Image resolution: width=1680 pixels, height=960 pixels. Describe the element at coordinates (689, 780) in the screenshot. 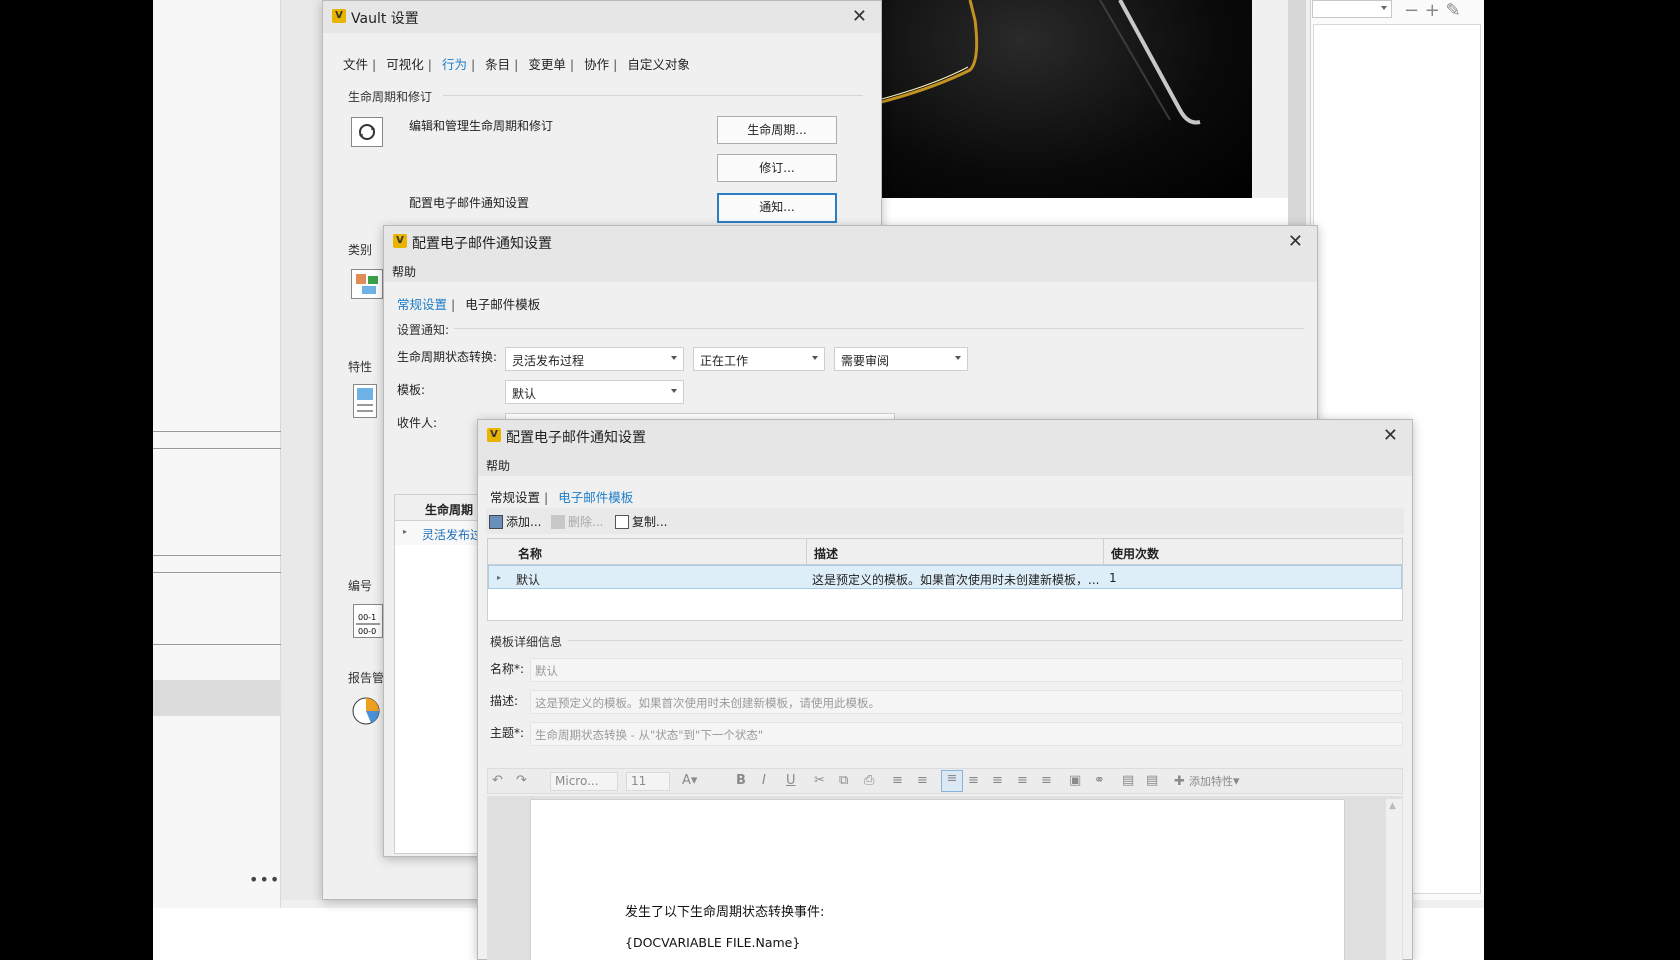

I see `font-style-icon: A▾` at that location.